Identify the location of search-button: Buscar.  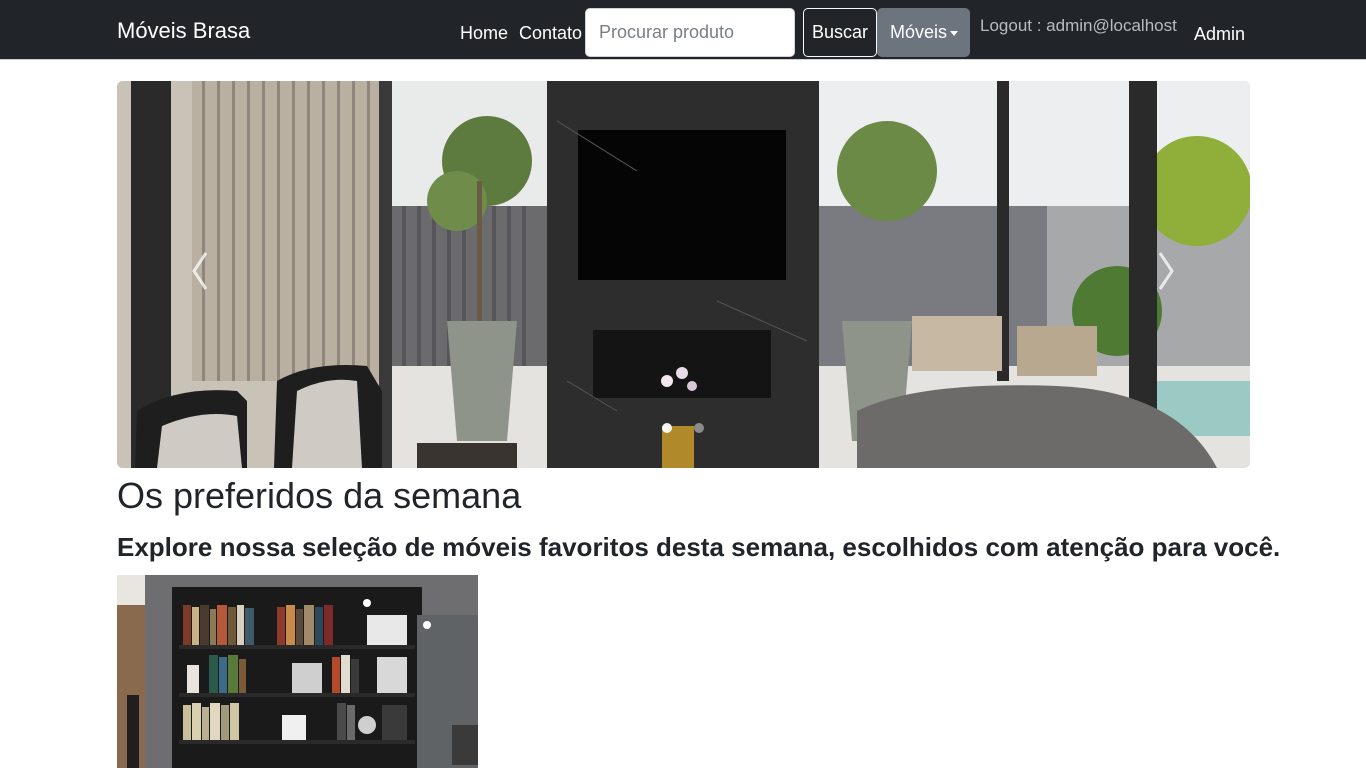
(840, 32).